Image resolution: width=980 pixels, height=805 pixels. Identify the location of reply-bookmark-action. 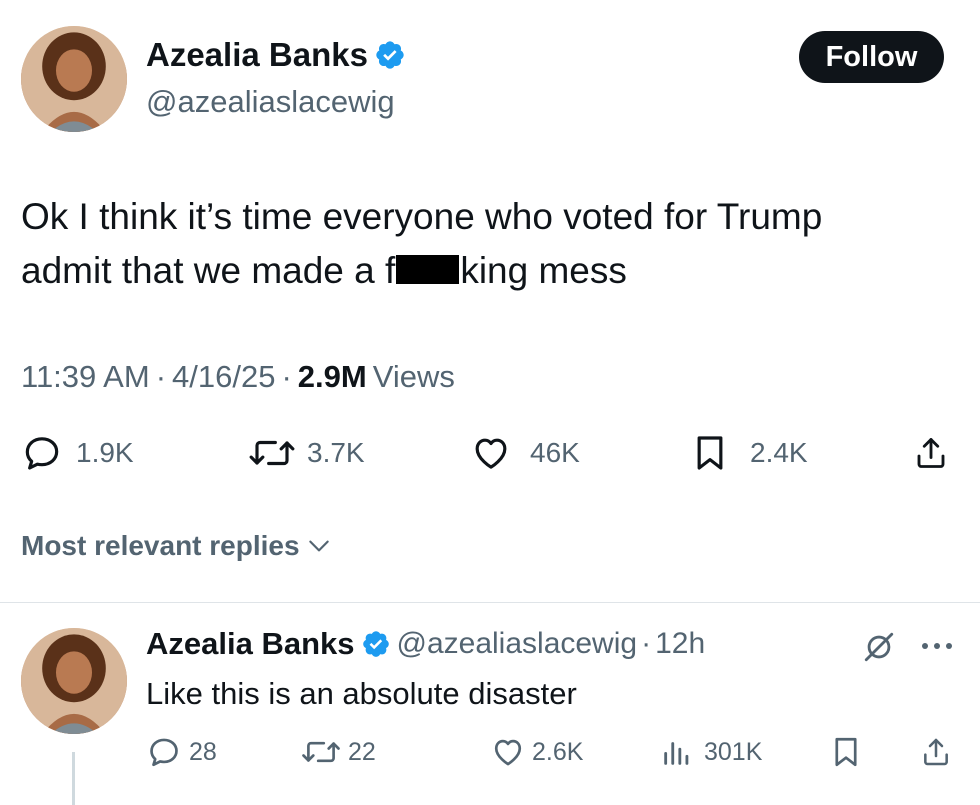
(846, 752).